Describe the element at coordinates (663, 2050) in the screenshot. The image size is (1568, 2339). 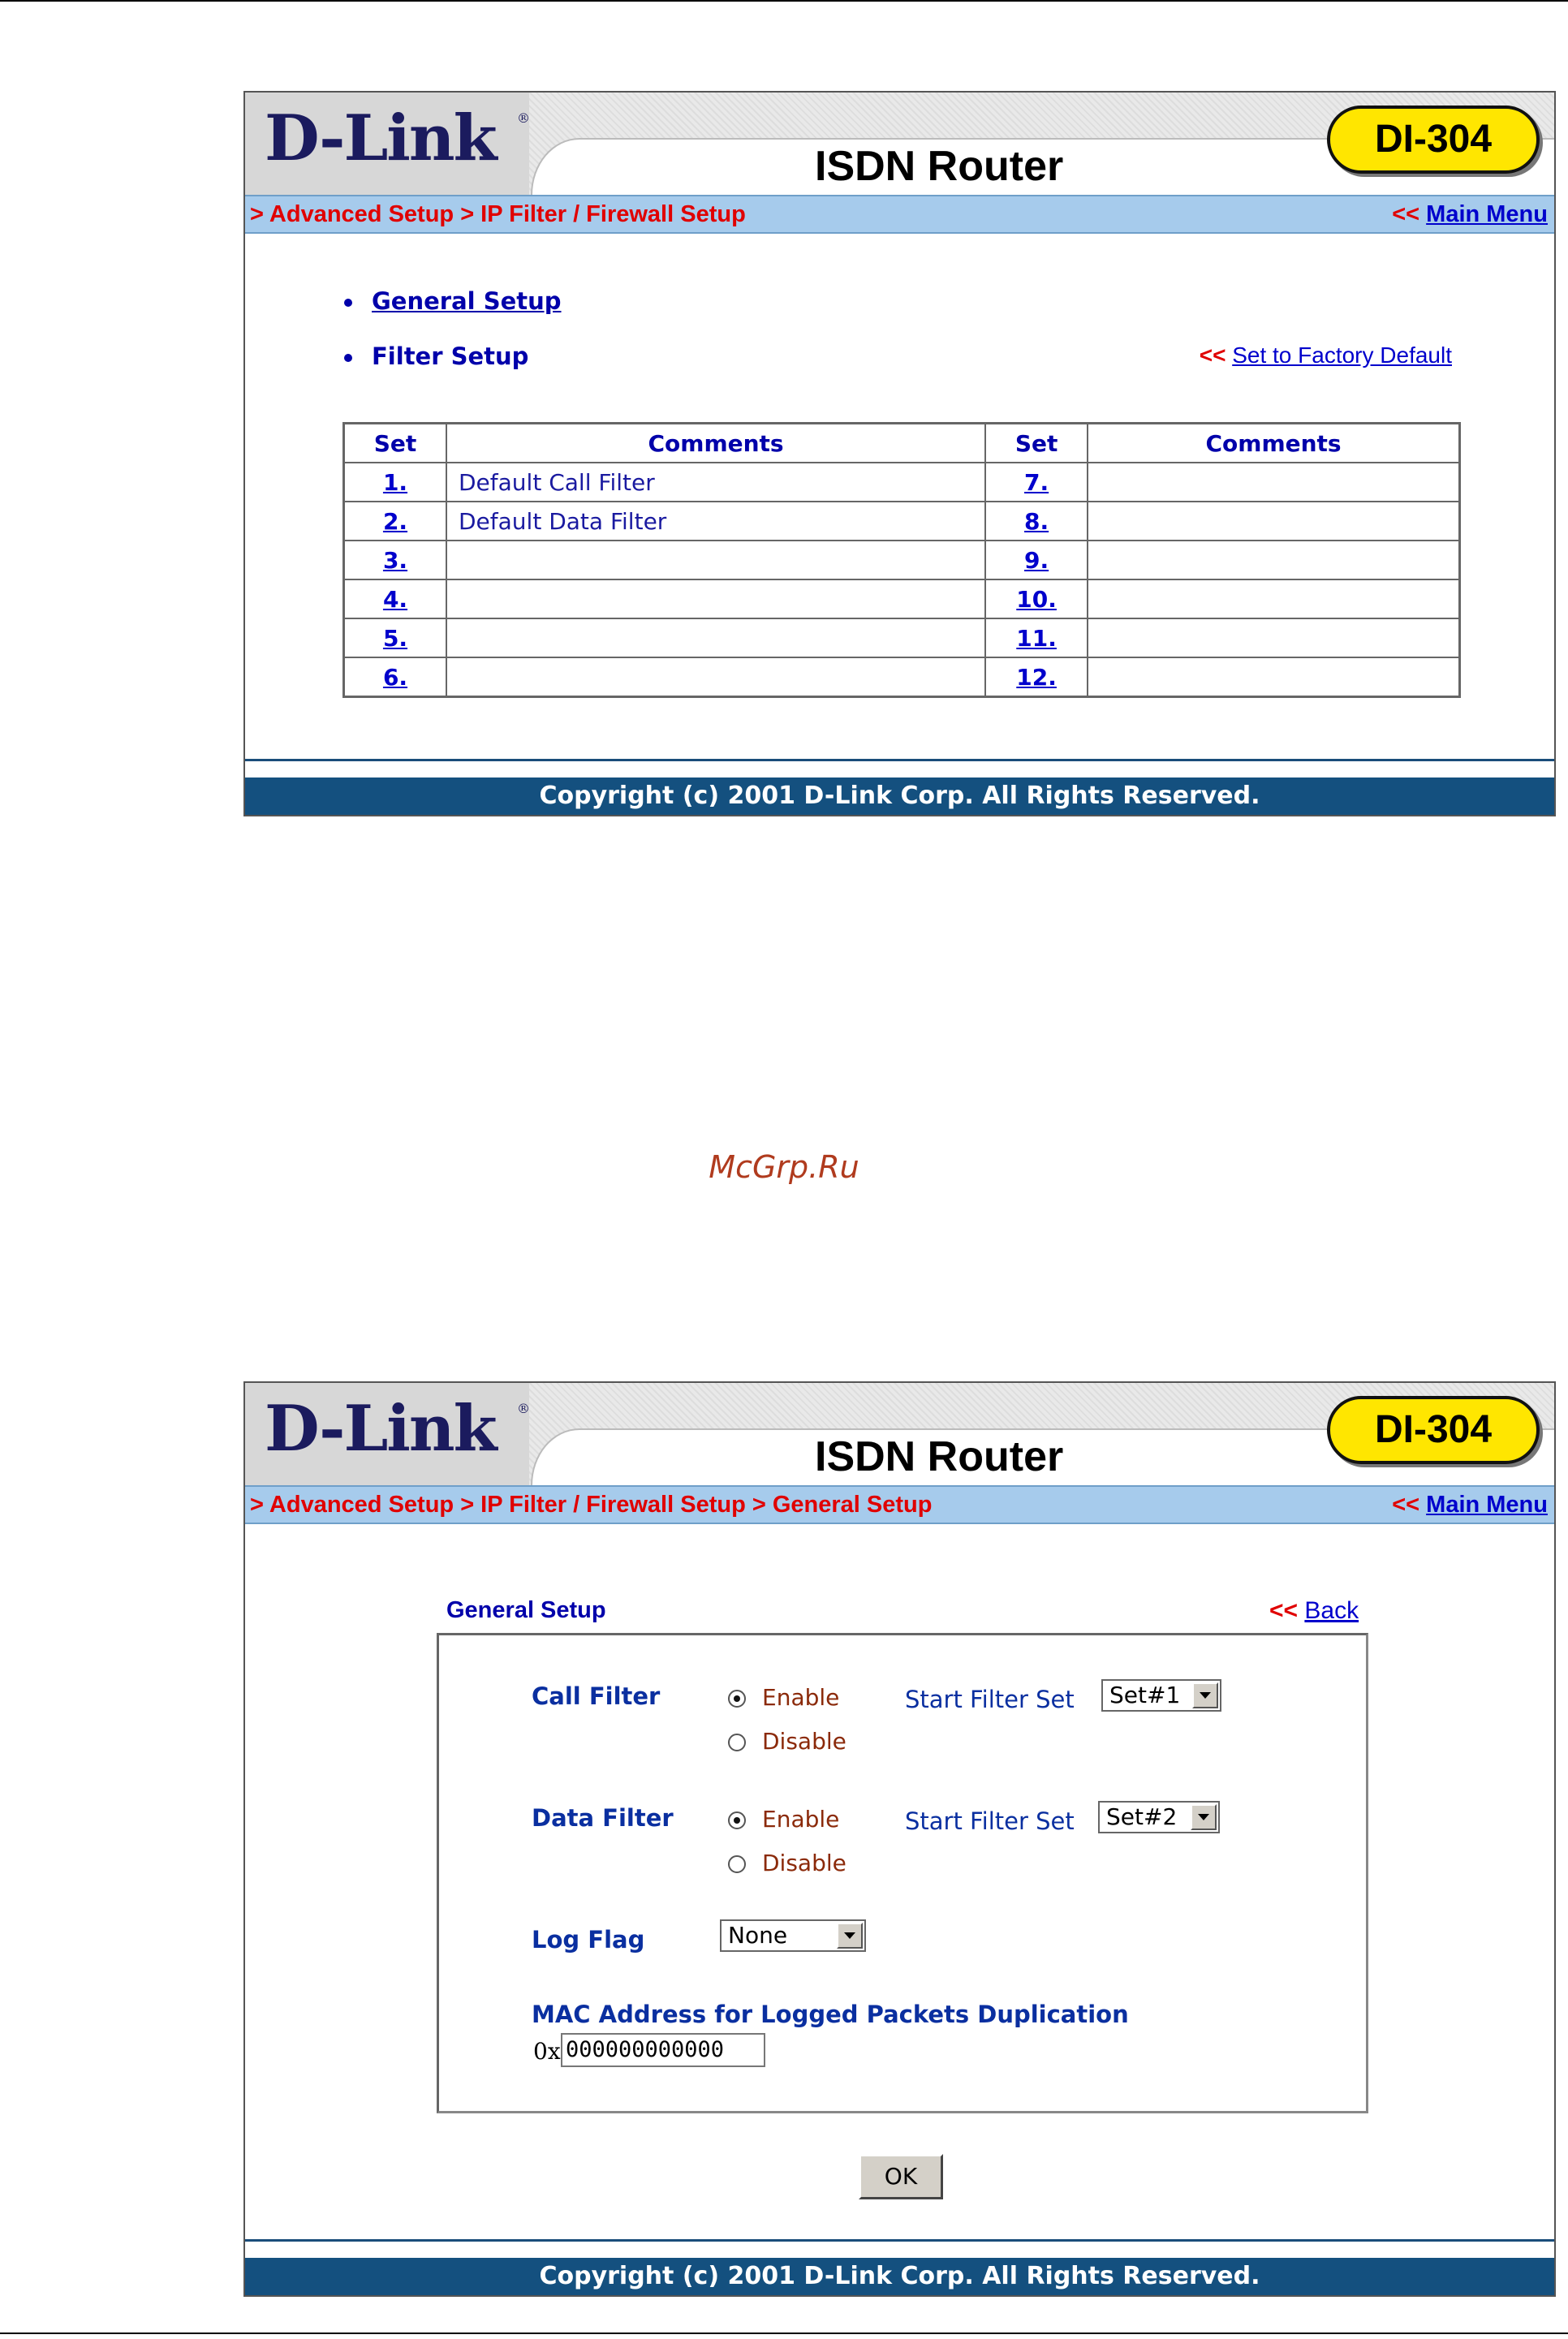
I see `mac-address-input: 000000000000` at that location.